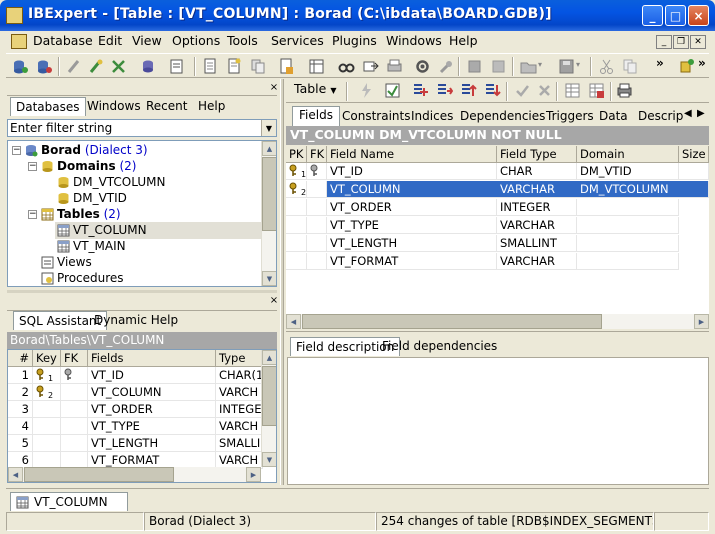  I want to click on menu-view: View, so click(147, 40).